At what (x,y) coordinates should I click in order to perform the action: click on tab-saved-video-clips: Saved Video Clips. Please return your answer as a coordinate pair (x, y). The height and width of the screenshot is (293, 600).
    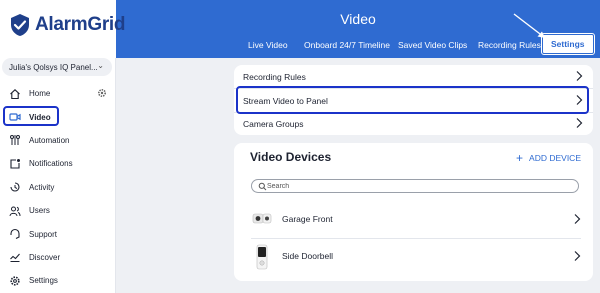
    Looking at the image, I should click on (432, 45).